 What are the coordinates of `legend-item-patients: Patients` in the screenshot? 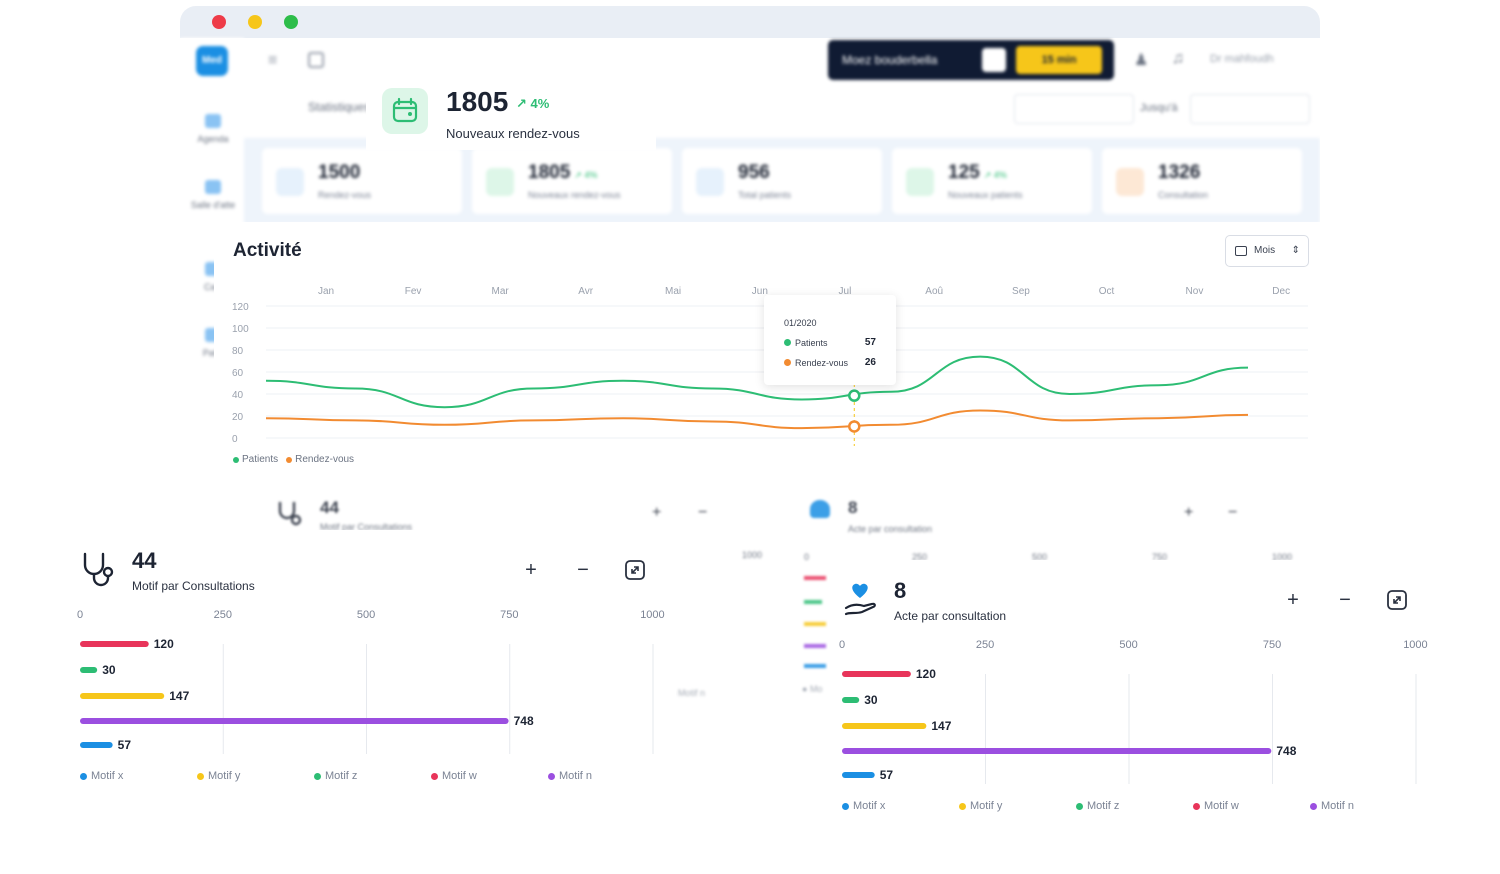 It's located at (255, 459).